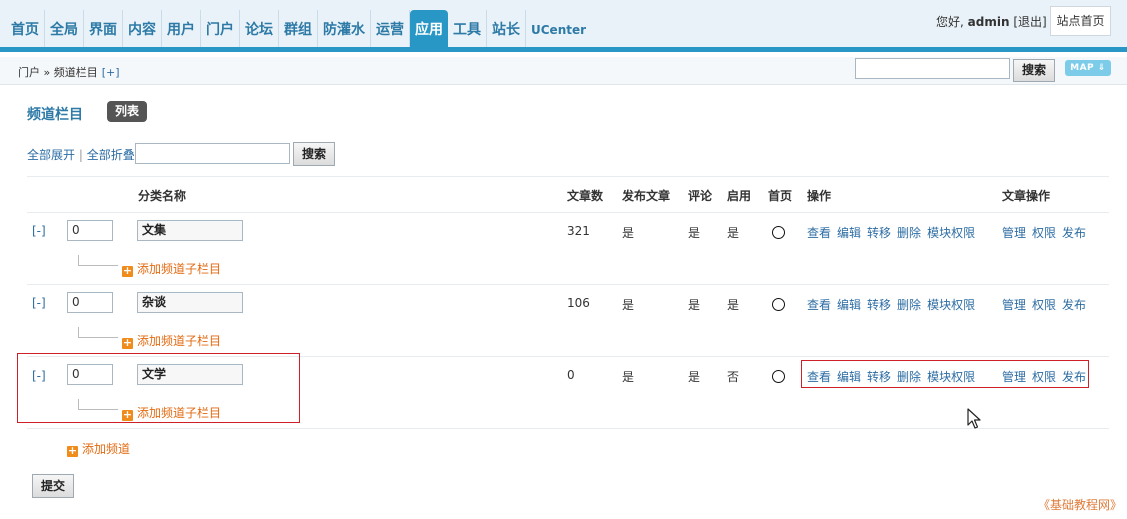 The width and height of the screenshot is (1127, 519). Describe the element at coordinates (506, 28) in the screenshot. I see `nav-item-webmaster: 站长` at that location.